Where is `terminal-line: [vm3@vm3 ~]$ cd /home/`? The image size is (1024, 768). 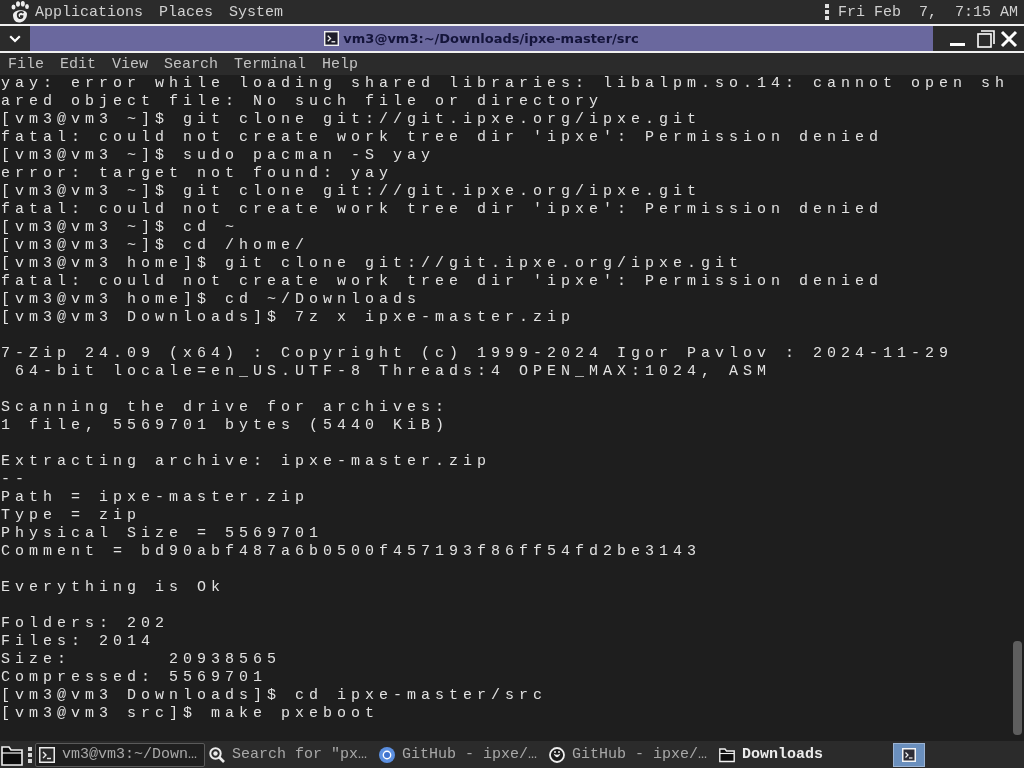
terminal-line: [vm3@vm3 ~]$ cd /home/ is located at coordinates (155, 246).